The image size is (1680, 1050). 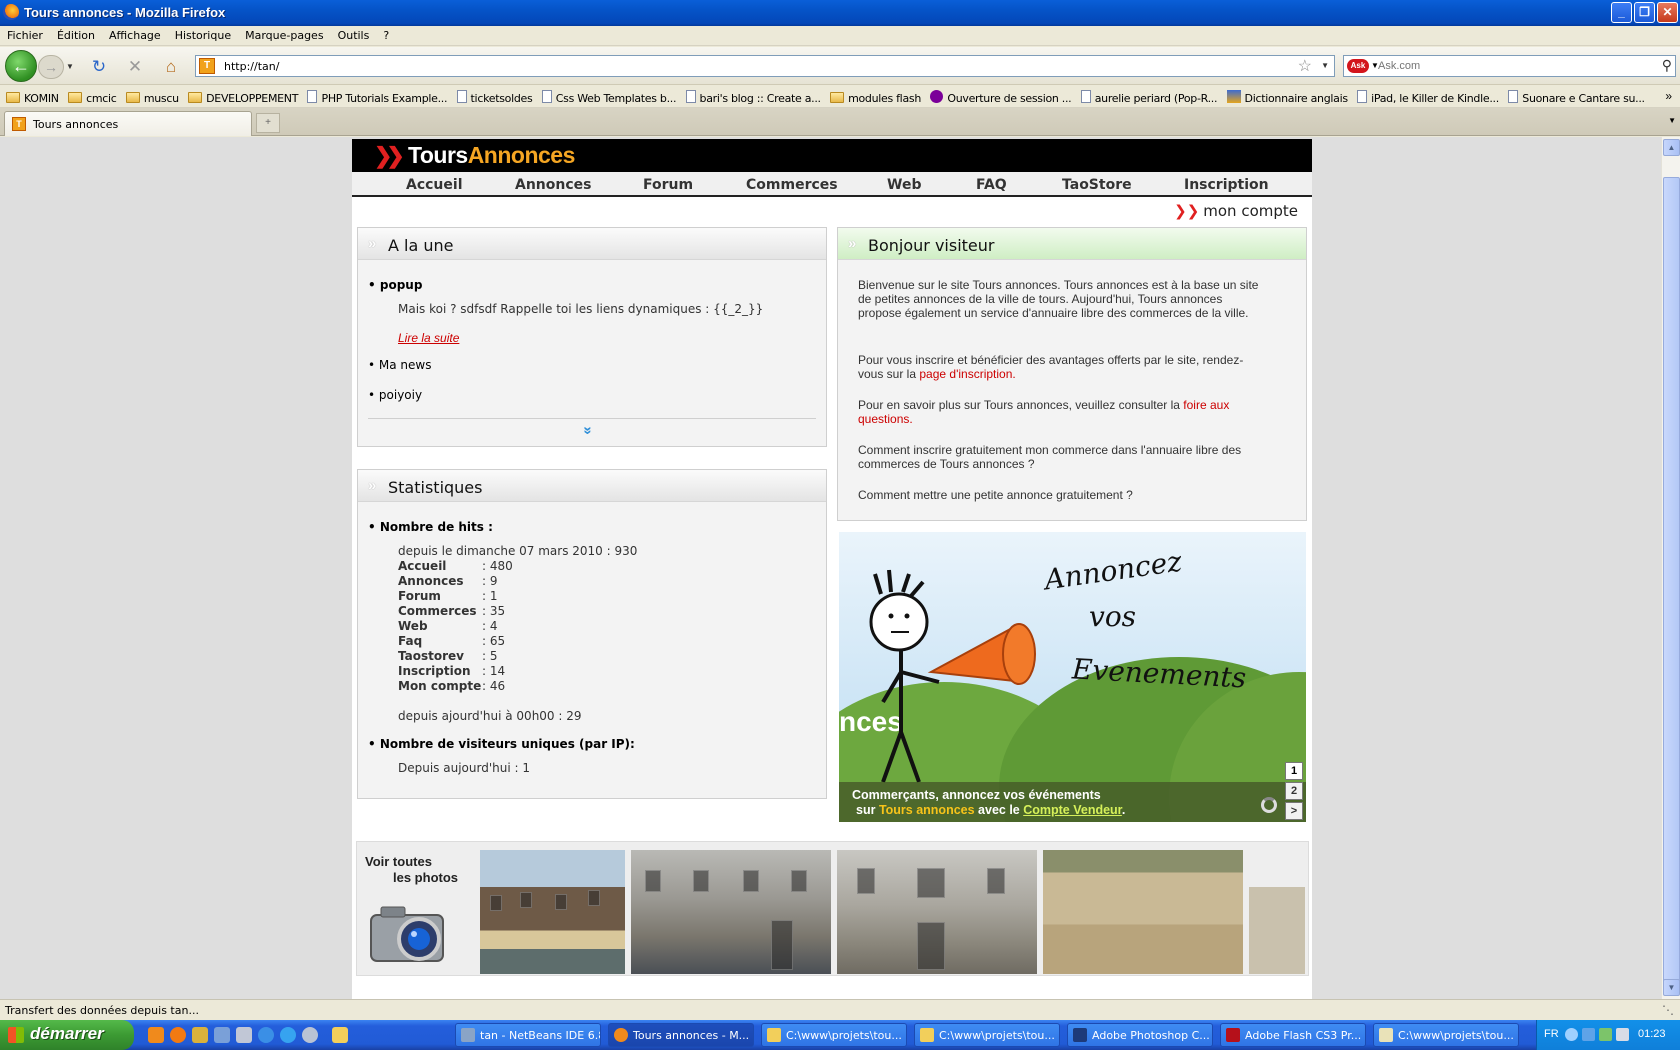 I want to click on quicklaunch-folder-icon, so click(x=340, y=1035).